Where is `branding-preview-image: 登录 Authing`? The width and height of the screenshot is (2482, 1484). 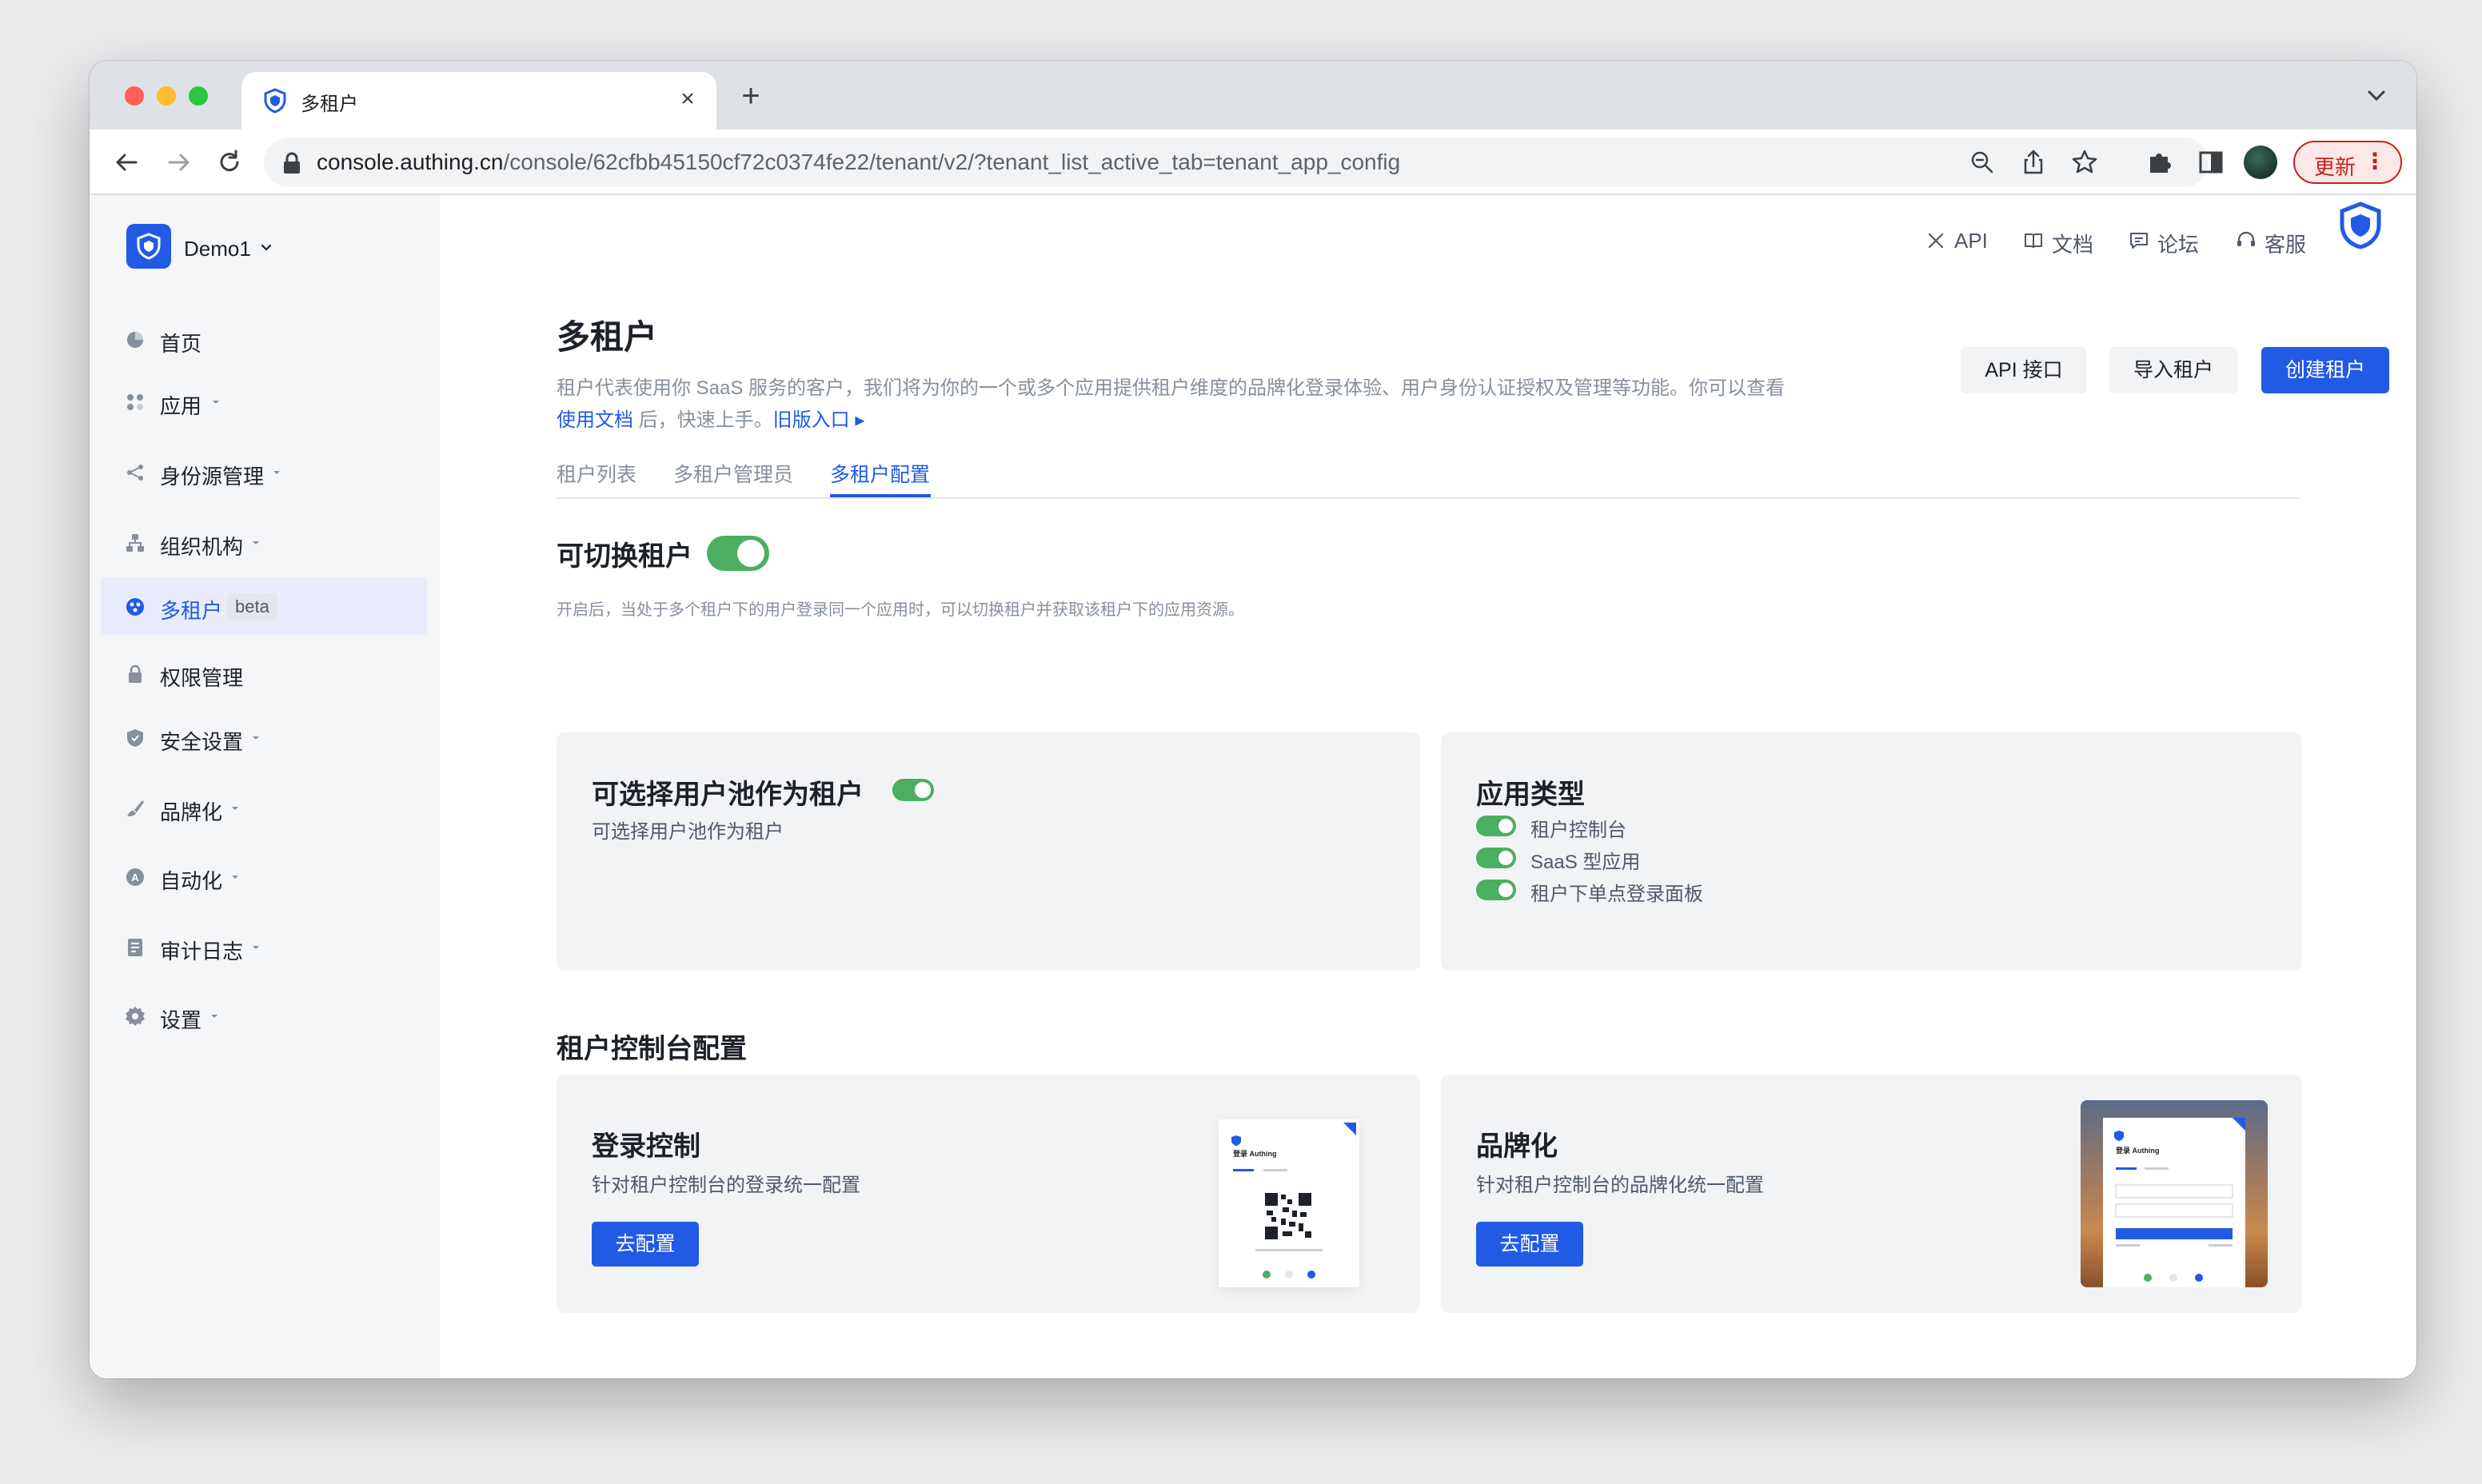
branding-preview-image: 登录 Authing is located at coordinates (2174, 1193).